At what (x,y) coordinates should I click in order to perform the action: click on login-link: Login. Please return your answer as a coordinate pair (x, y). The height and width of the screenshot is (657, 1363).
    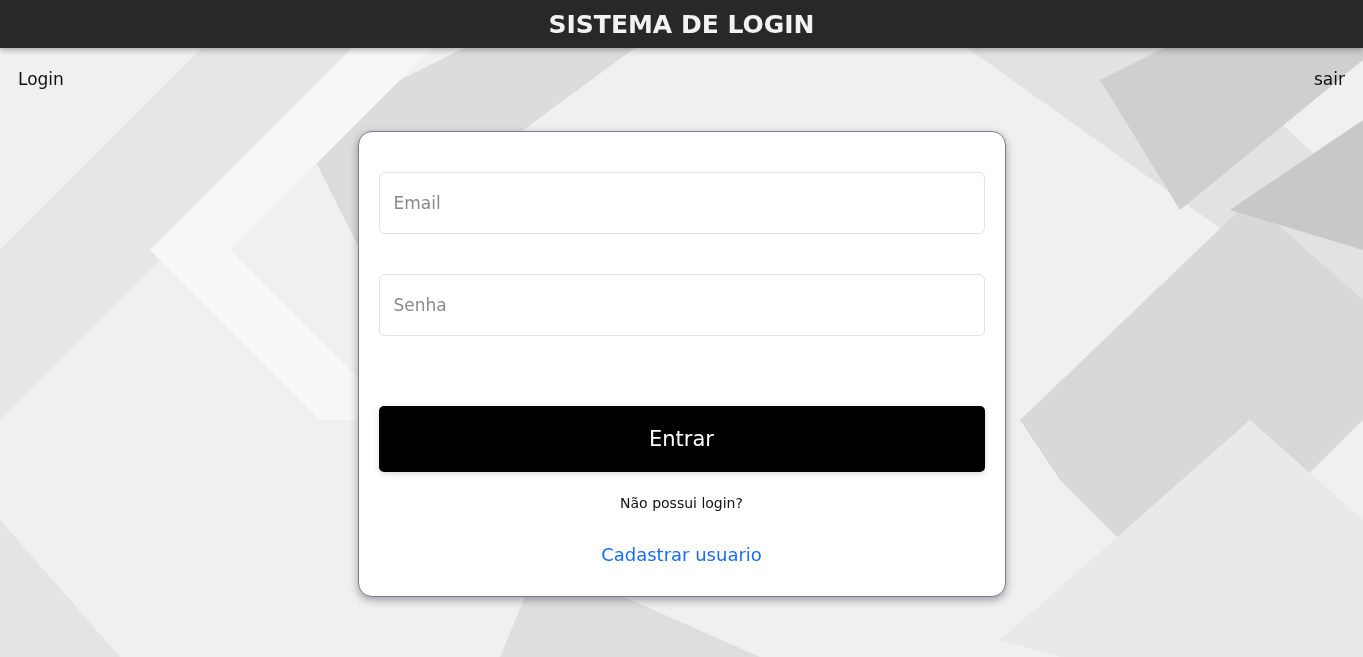
    Looking at the image, I should click on (41, 89).